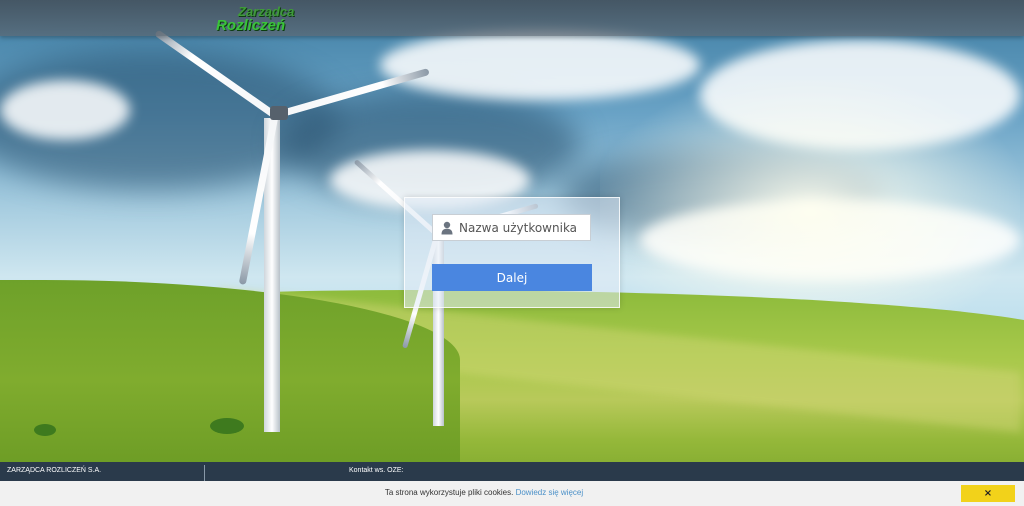  I want to click on top-bar: Zarządca Rozliczeń, so click(512, 18).